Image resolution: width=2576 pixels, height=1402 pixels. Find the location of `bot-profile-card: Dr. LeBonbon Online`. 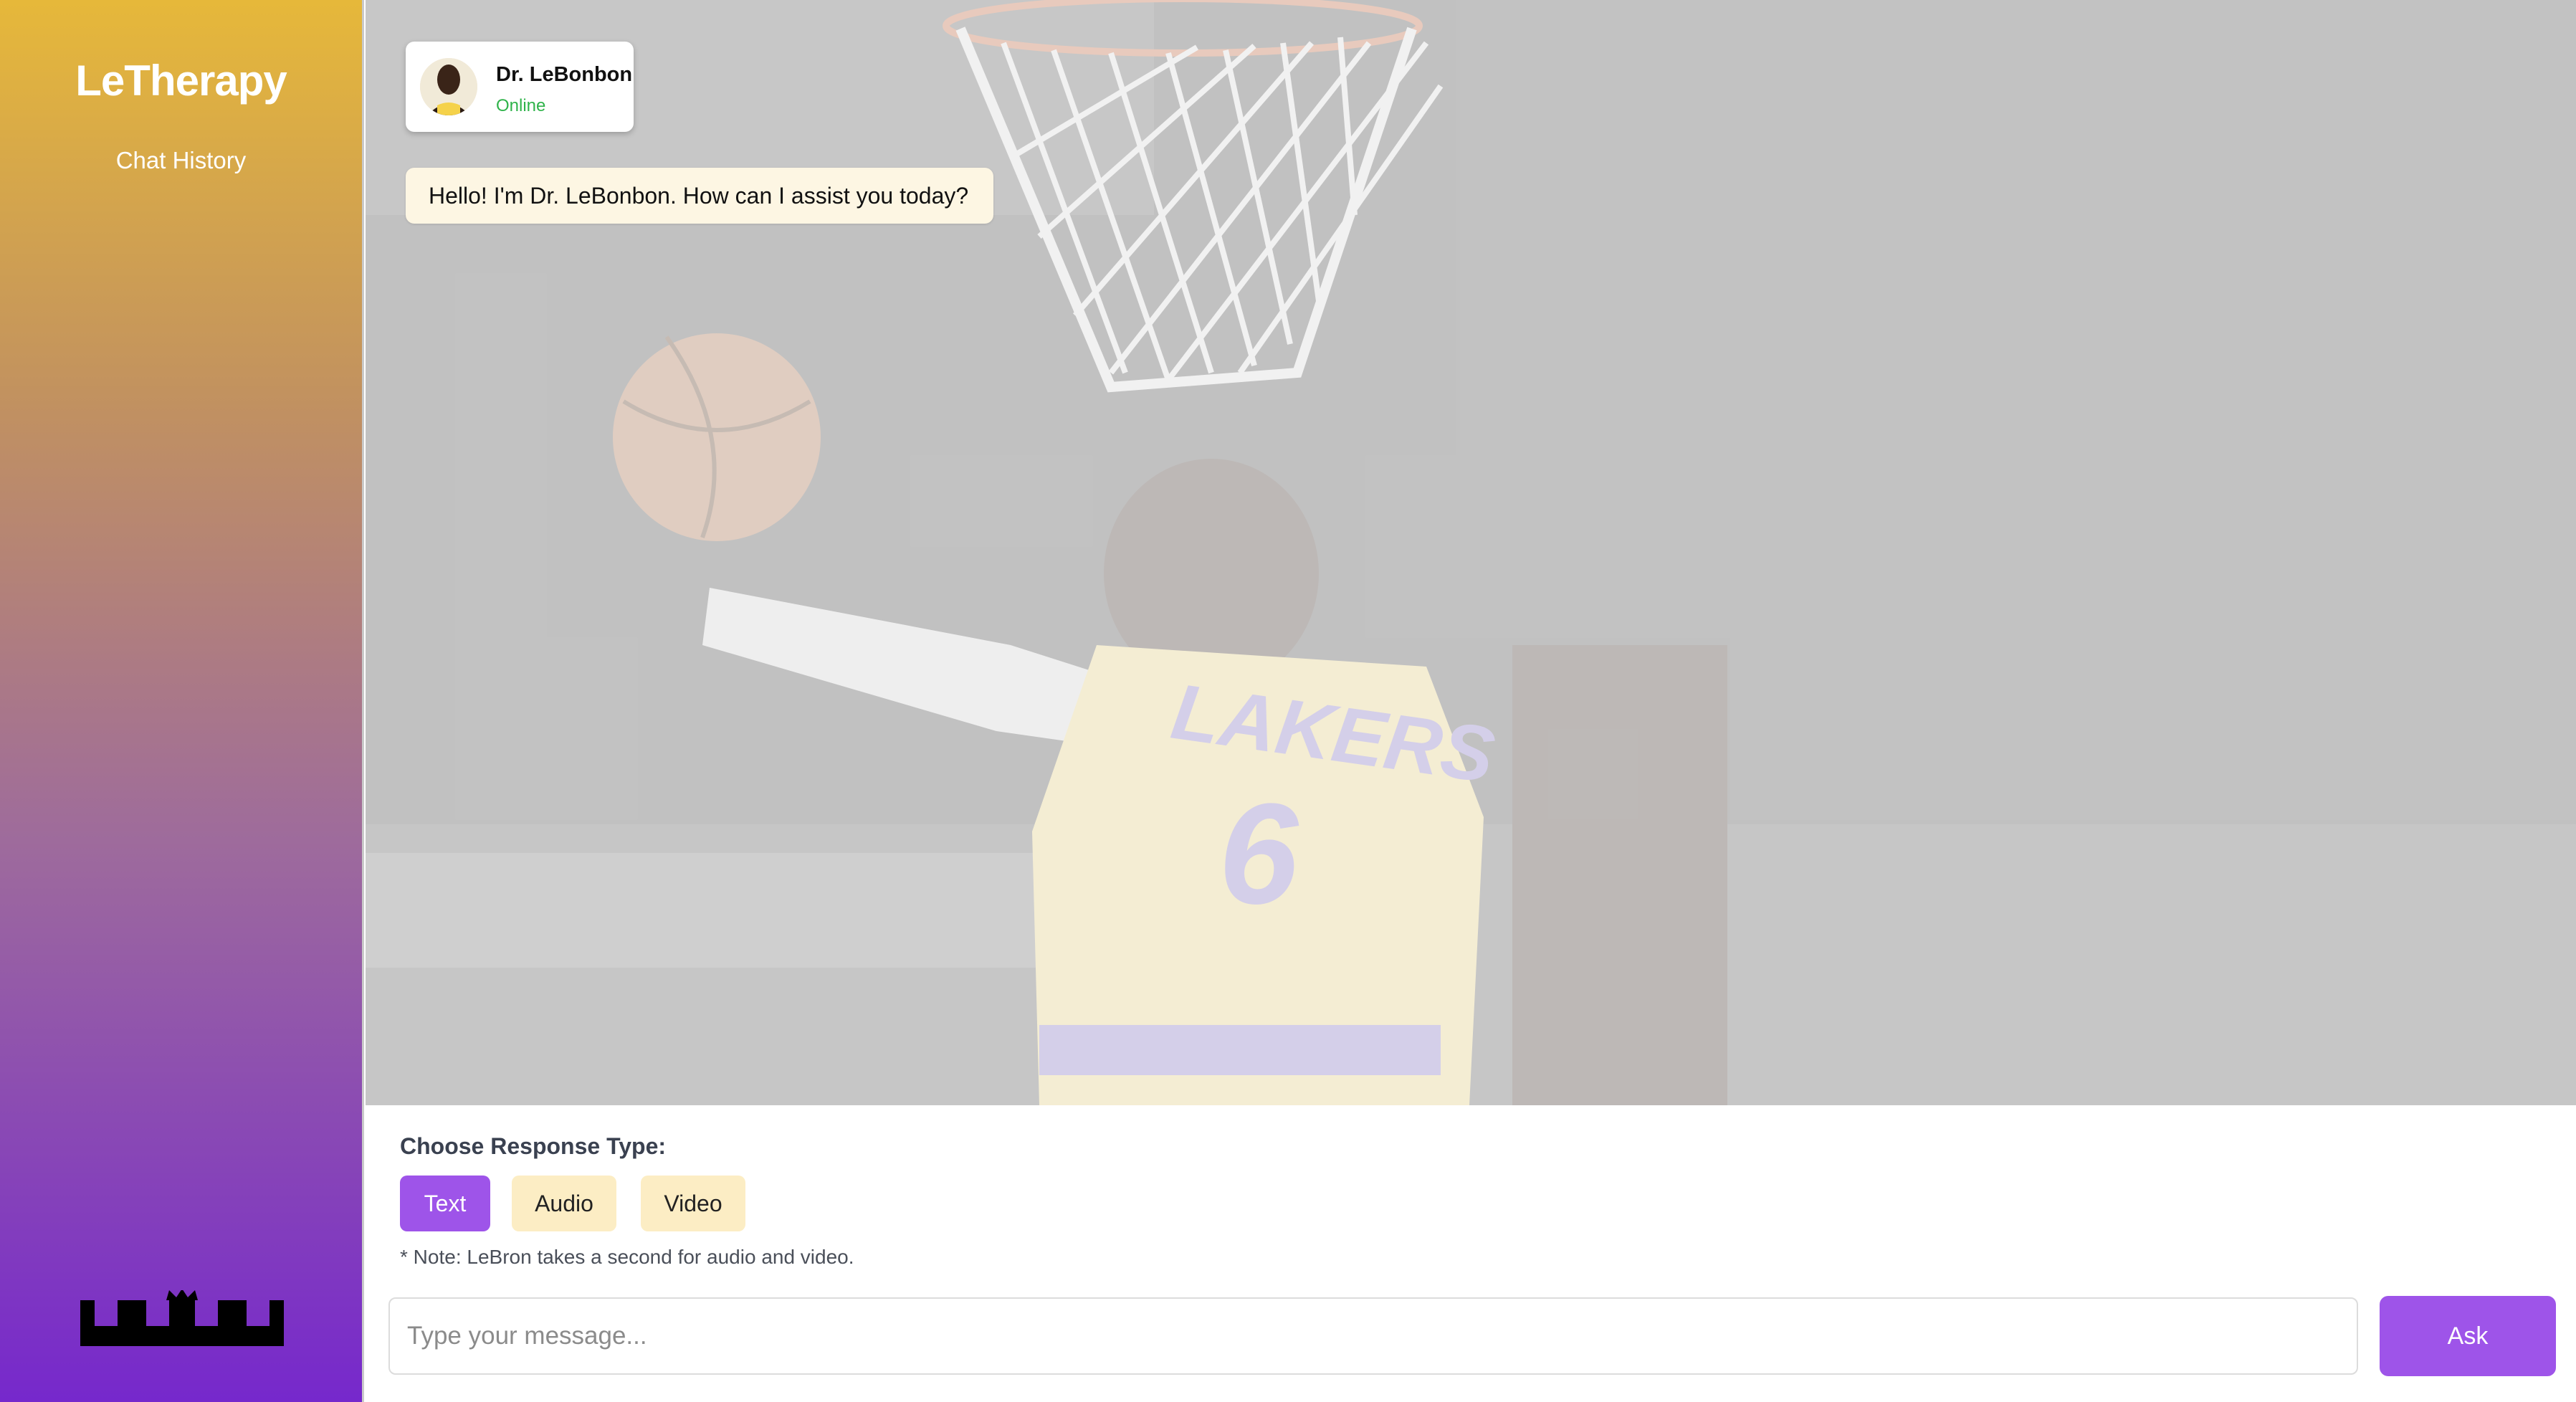

bot-profile-card: Dr. LeBonbon Online is located at coordinates (520, 87).